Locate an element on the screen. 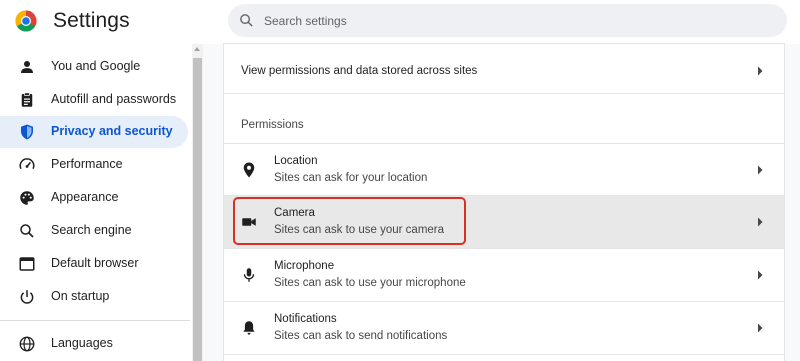 This screenshot has width=800, height=361. palette-icon is located at coordinates (27, 198).